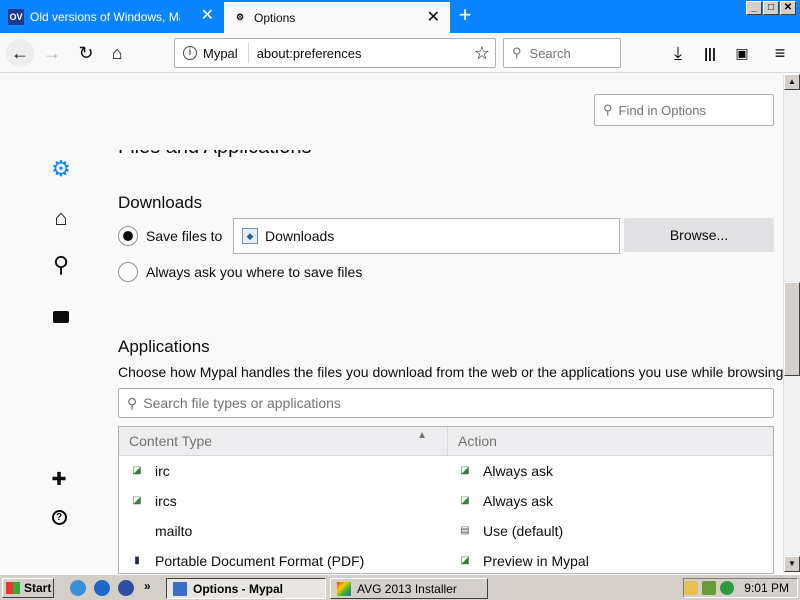 Image resolution: width=800 pixels, height=600 pixels. What do you see at coordinates (792, 564) in the screenshot?
I see `scroll-down-arrow-icon: ▼` at bounding box center [792, 564].